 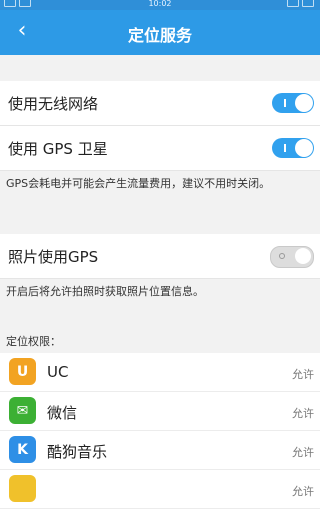 I want to click on kugou-icon: K, so click(x=22, y=449).